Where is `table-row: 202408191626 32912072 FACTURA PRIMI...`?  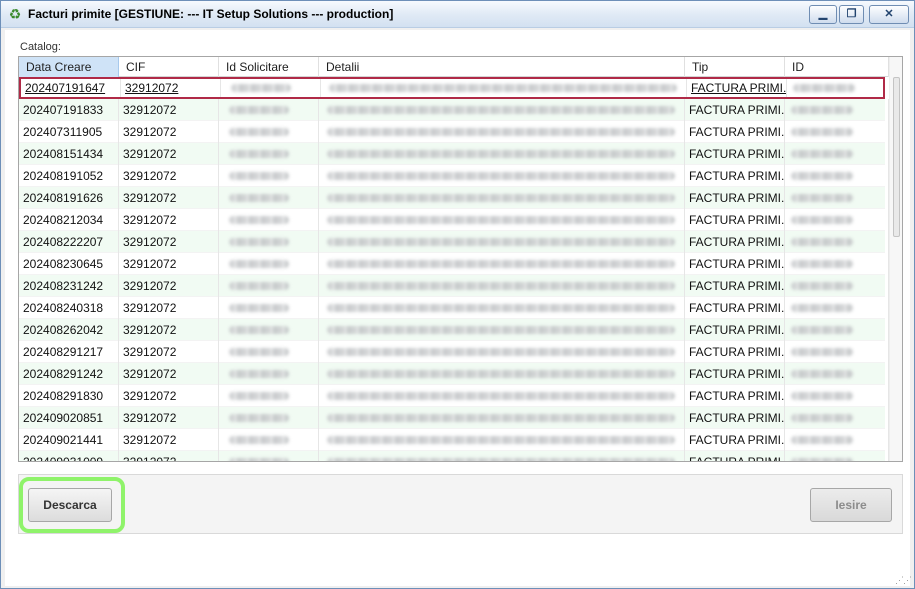 table-row: 202408191626 32912072 FACTURA PRIMI... is located at coordinates (454, 198).